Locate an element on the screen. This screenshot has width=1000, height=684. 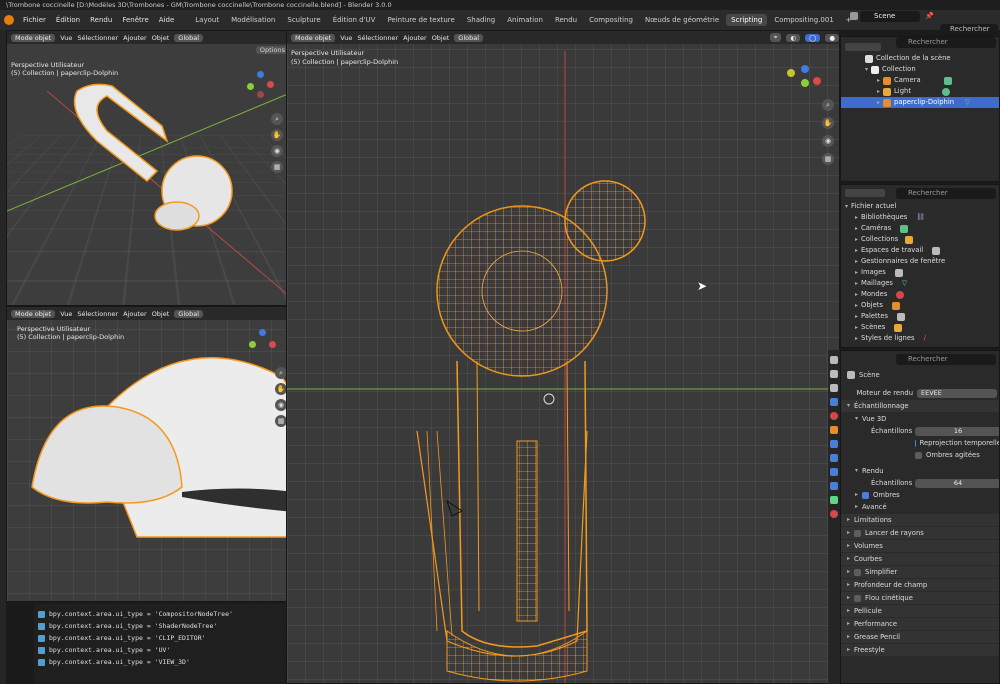
file-root: ▾ Fichier actuel is located at coordinates (920, 206).